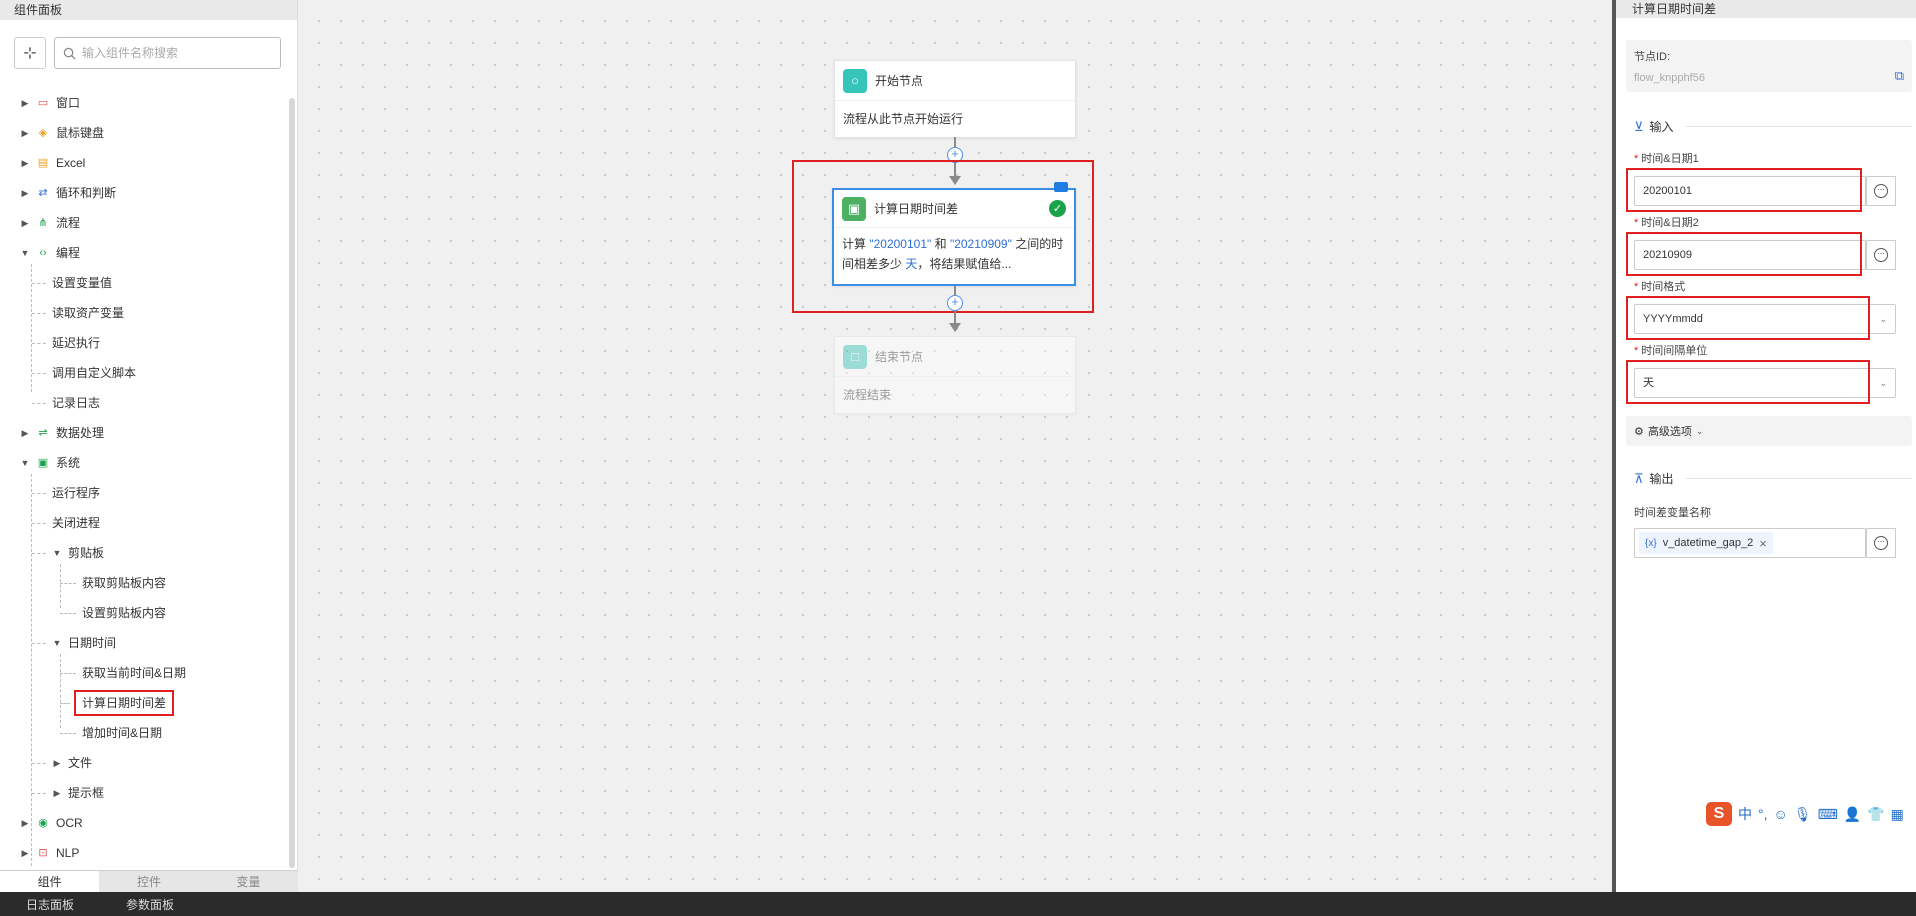 The image size is (1916, 916). What do you see at coordinates (1719, 814) in the screenshot?
I see `sogou-logo-icon: S` at bounding box center [1719, 814].